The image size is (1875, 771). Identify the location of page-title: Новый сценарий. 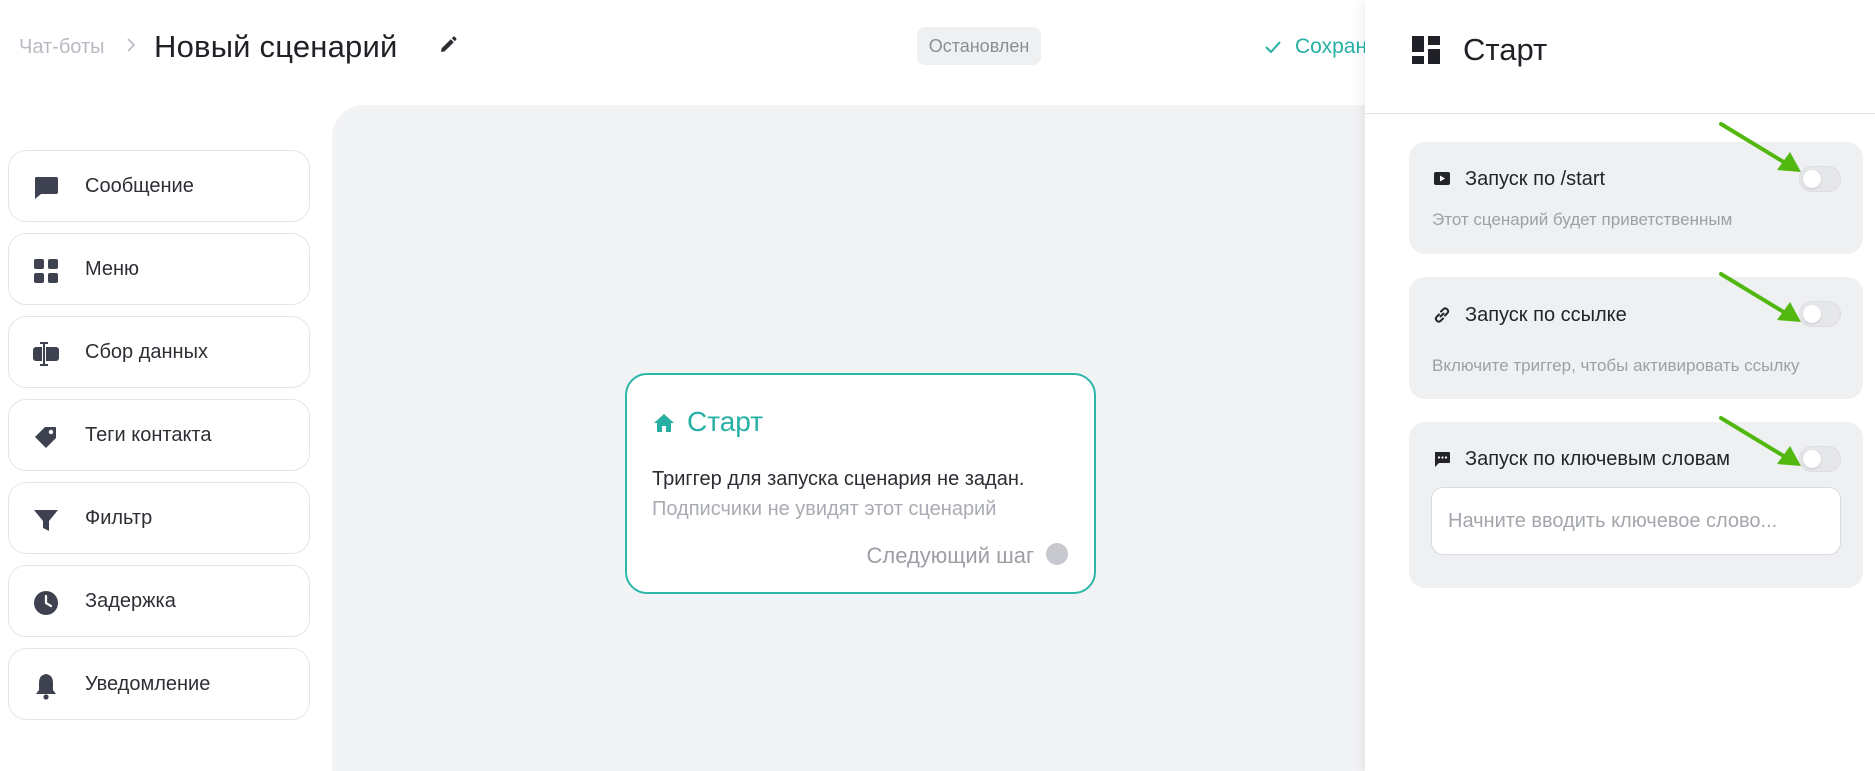
(276, 46).